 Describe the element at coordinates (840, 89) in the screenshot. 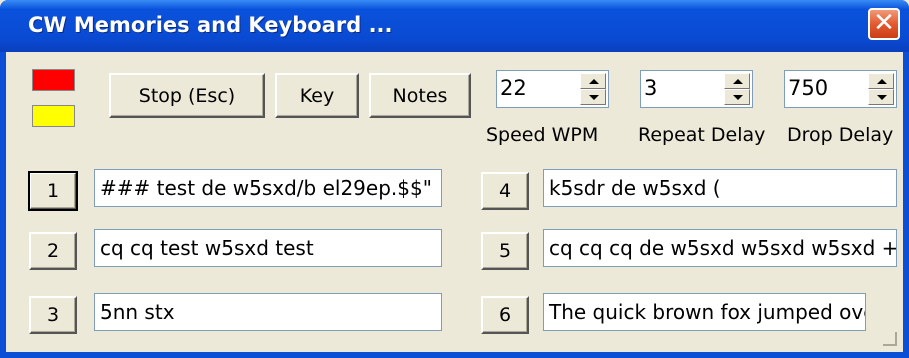

I see `drop-delay-spinner: 750` at that location.